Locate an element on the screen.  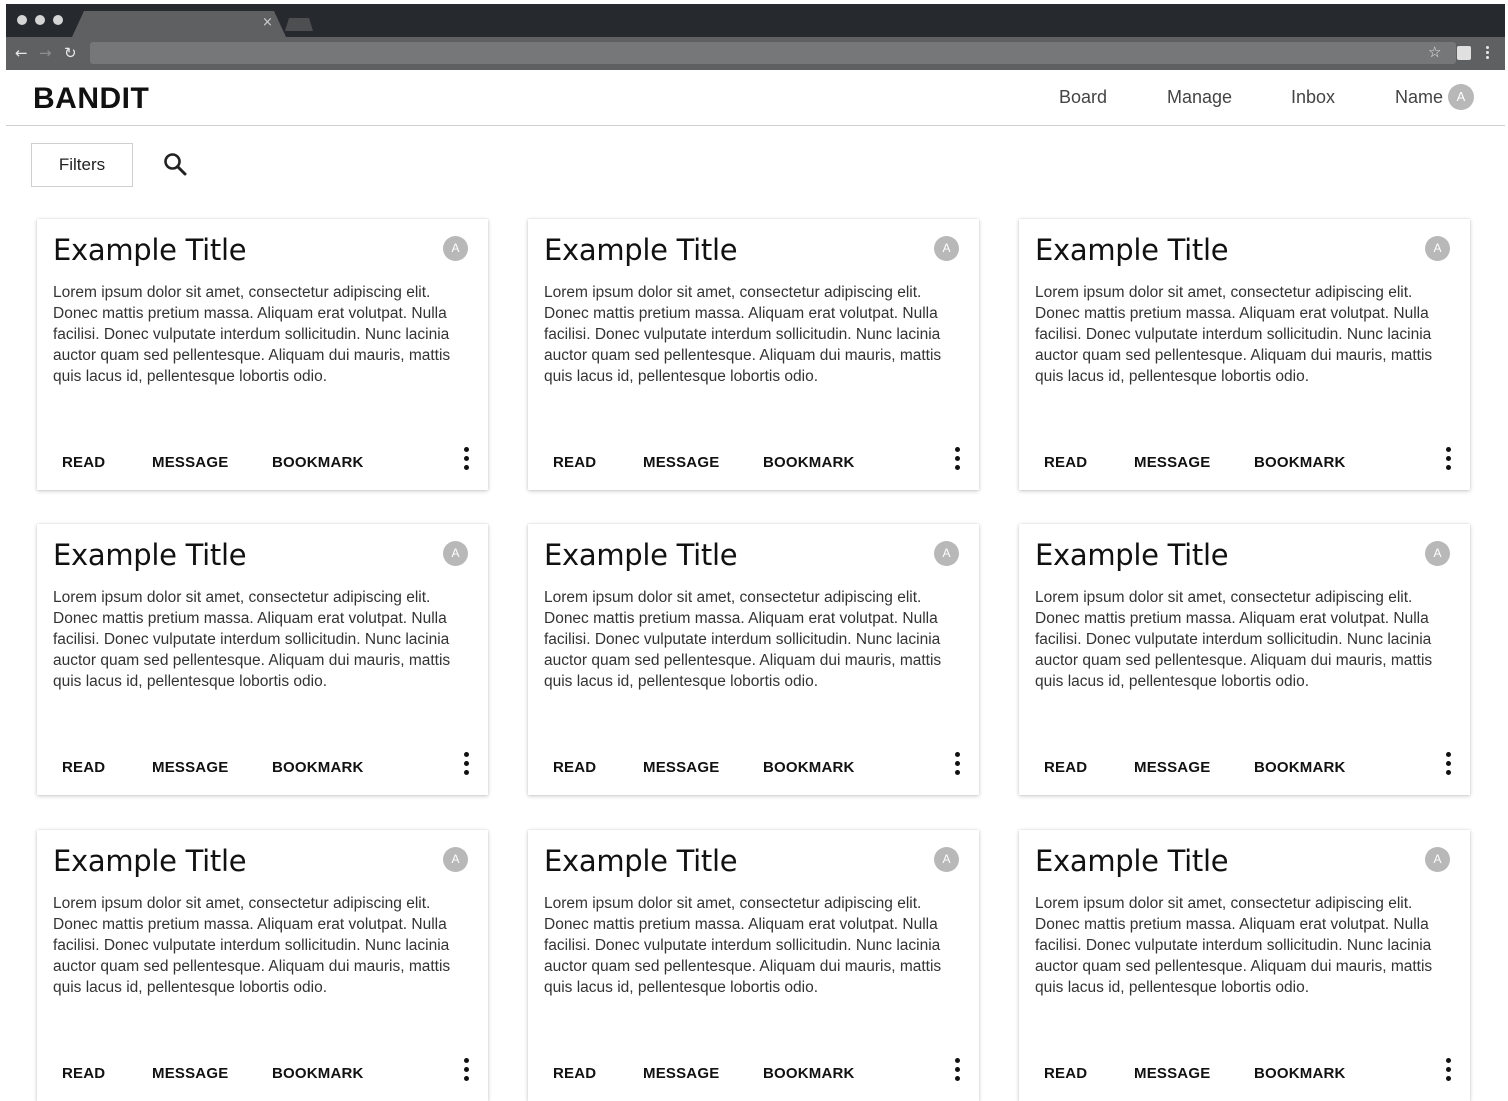
nav-user-name: Name is located at coordinates (1419, 97).